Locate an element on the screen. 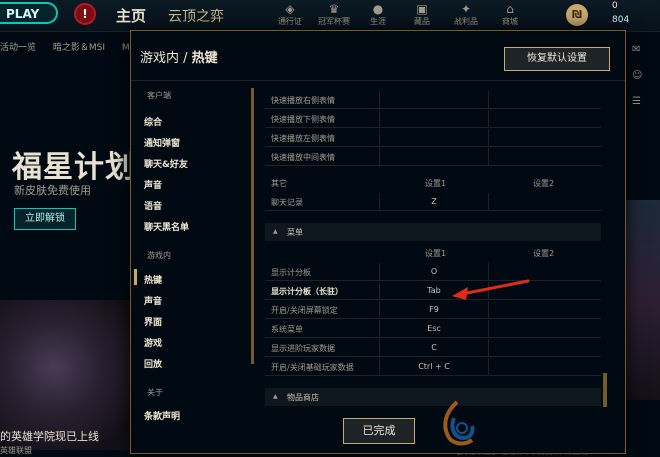 The image size is (660, 457). modal-header: 游戏内 / 热键 恢复默认设置 is located at coordinates (378, 56).